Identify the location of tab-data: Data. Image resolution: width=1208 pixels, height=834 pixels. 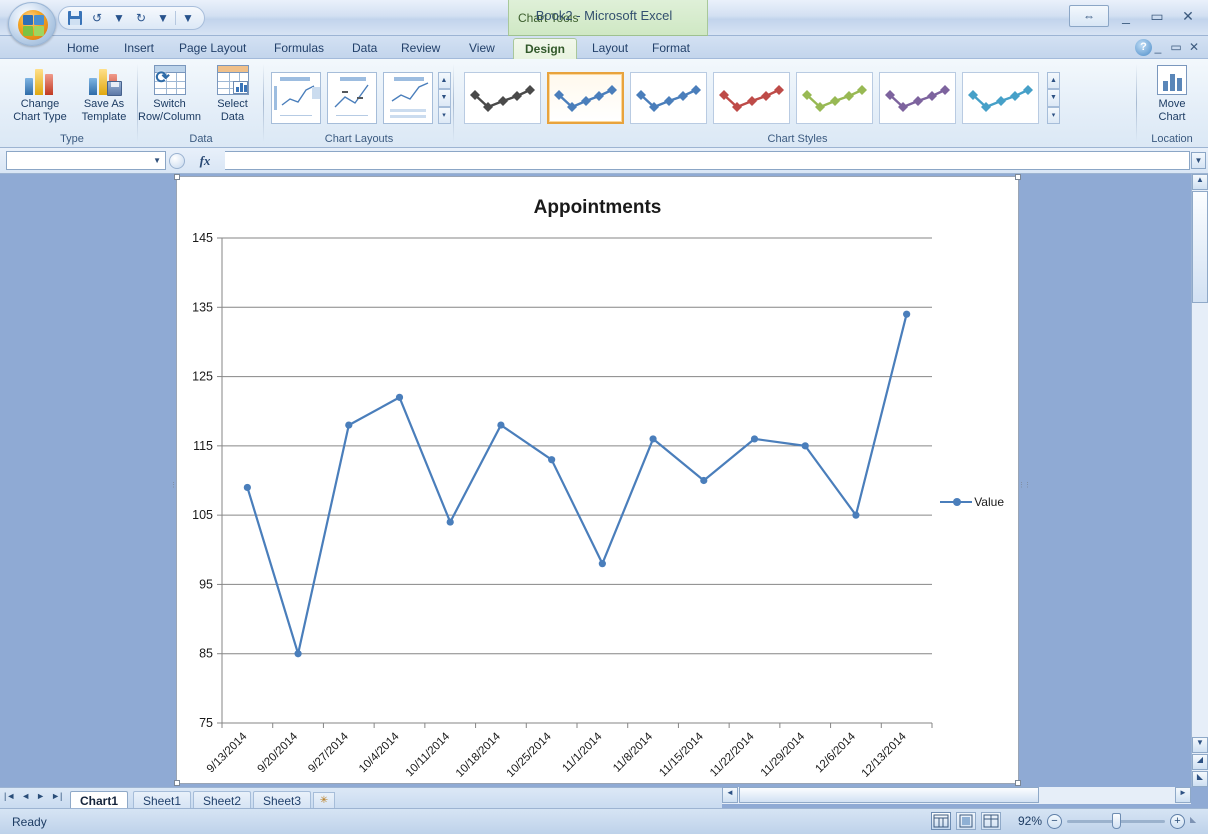
(364, 48).